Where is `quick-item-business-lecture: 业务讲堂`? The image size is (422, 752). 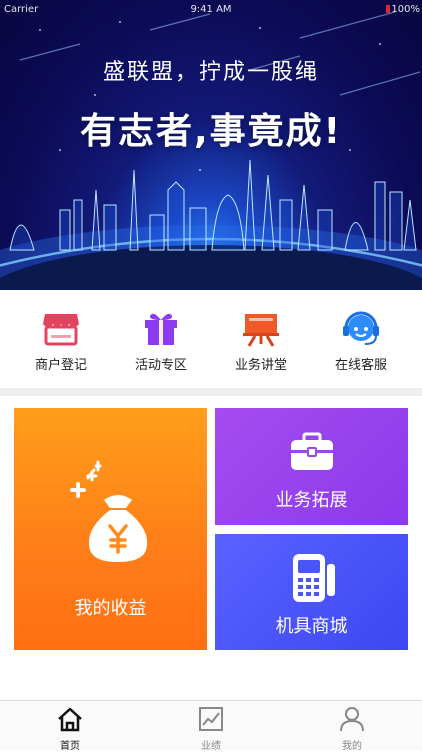
quick-item-business-lecture: 业务讲堂 is located at coordinates (261, 340).